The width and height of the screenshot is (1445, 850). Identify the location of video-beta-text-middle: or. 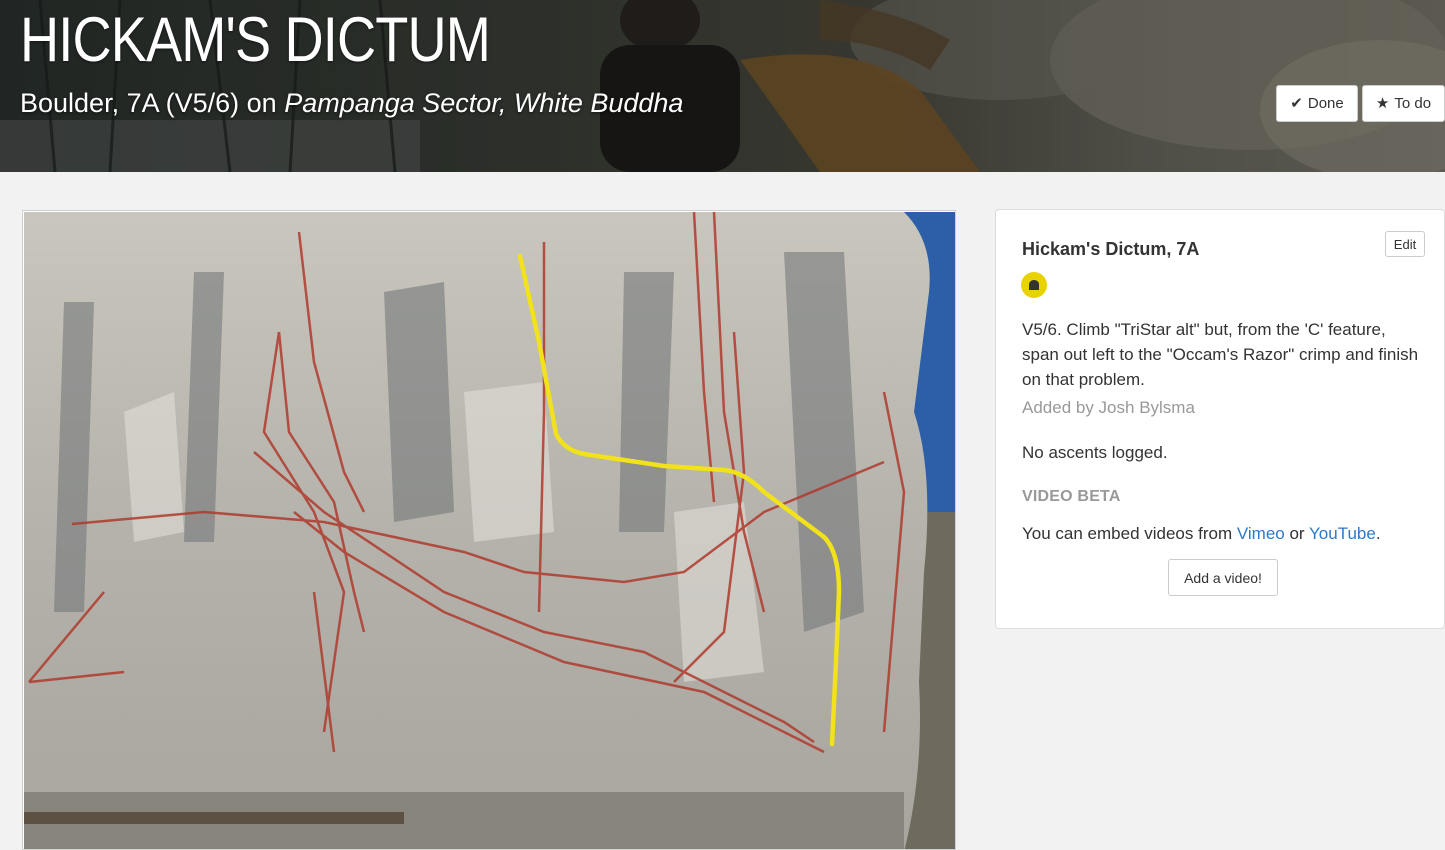
(1296, 533).